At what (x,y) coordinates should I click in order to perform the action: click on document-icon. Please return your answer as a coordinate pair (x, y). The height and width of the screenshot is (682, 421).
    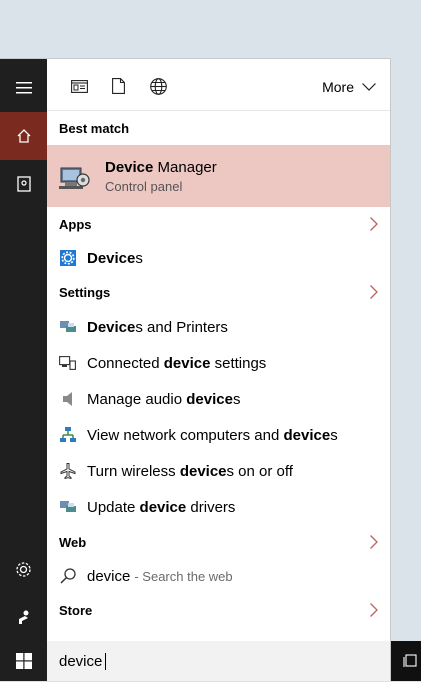
    Looking at the image, I should click on (118, 86).